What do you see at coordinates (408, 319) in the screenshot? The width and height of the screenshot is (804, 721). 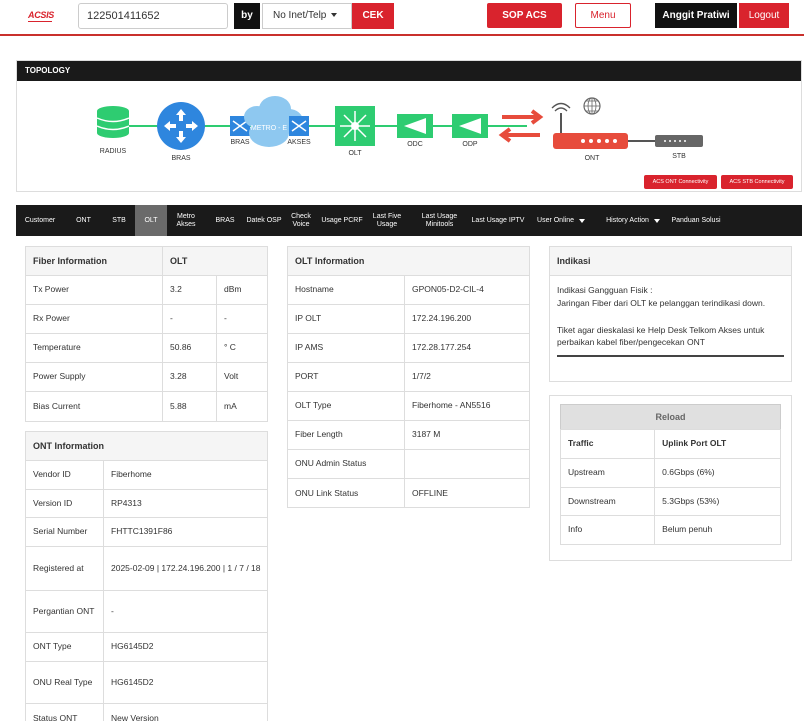 I see `table-row: IP OLT 172.24.196.200` at bounding box center [408, 319].